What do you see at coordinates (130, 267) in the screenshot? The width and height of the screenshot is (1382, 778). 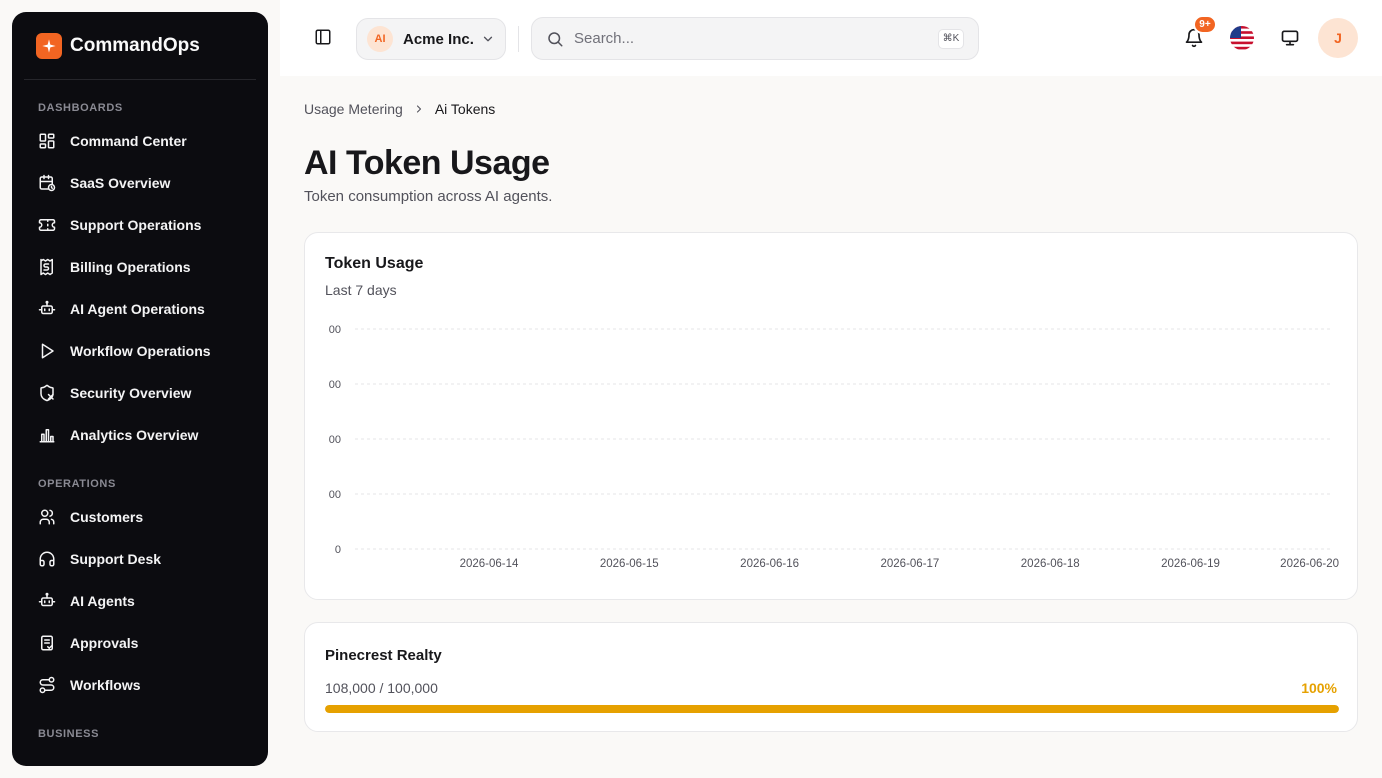 I see `sidebar-item-label: Billing Operations` at bounding box center [130, 267].